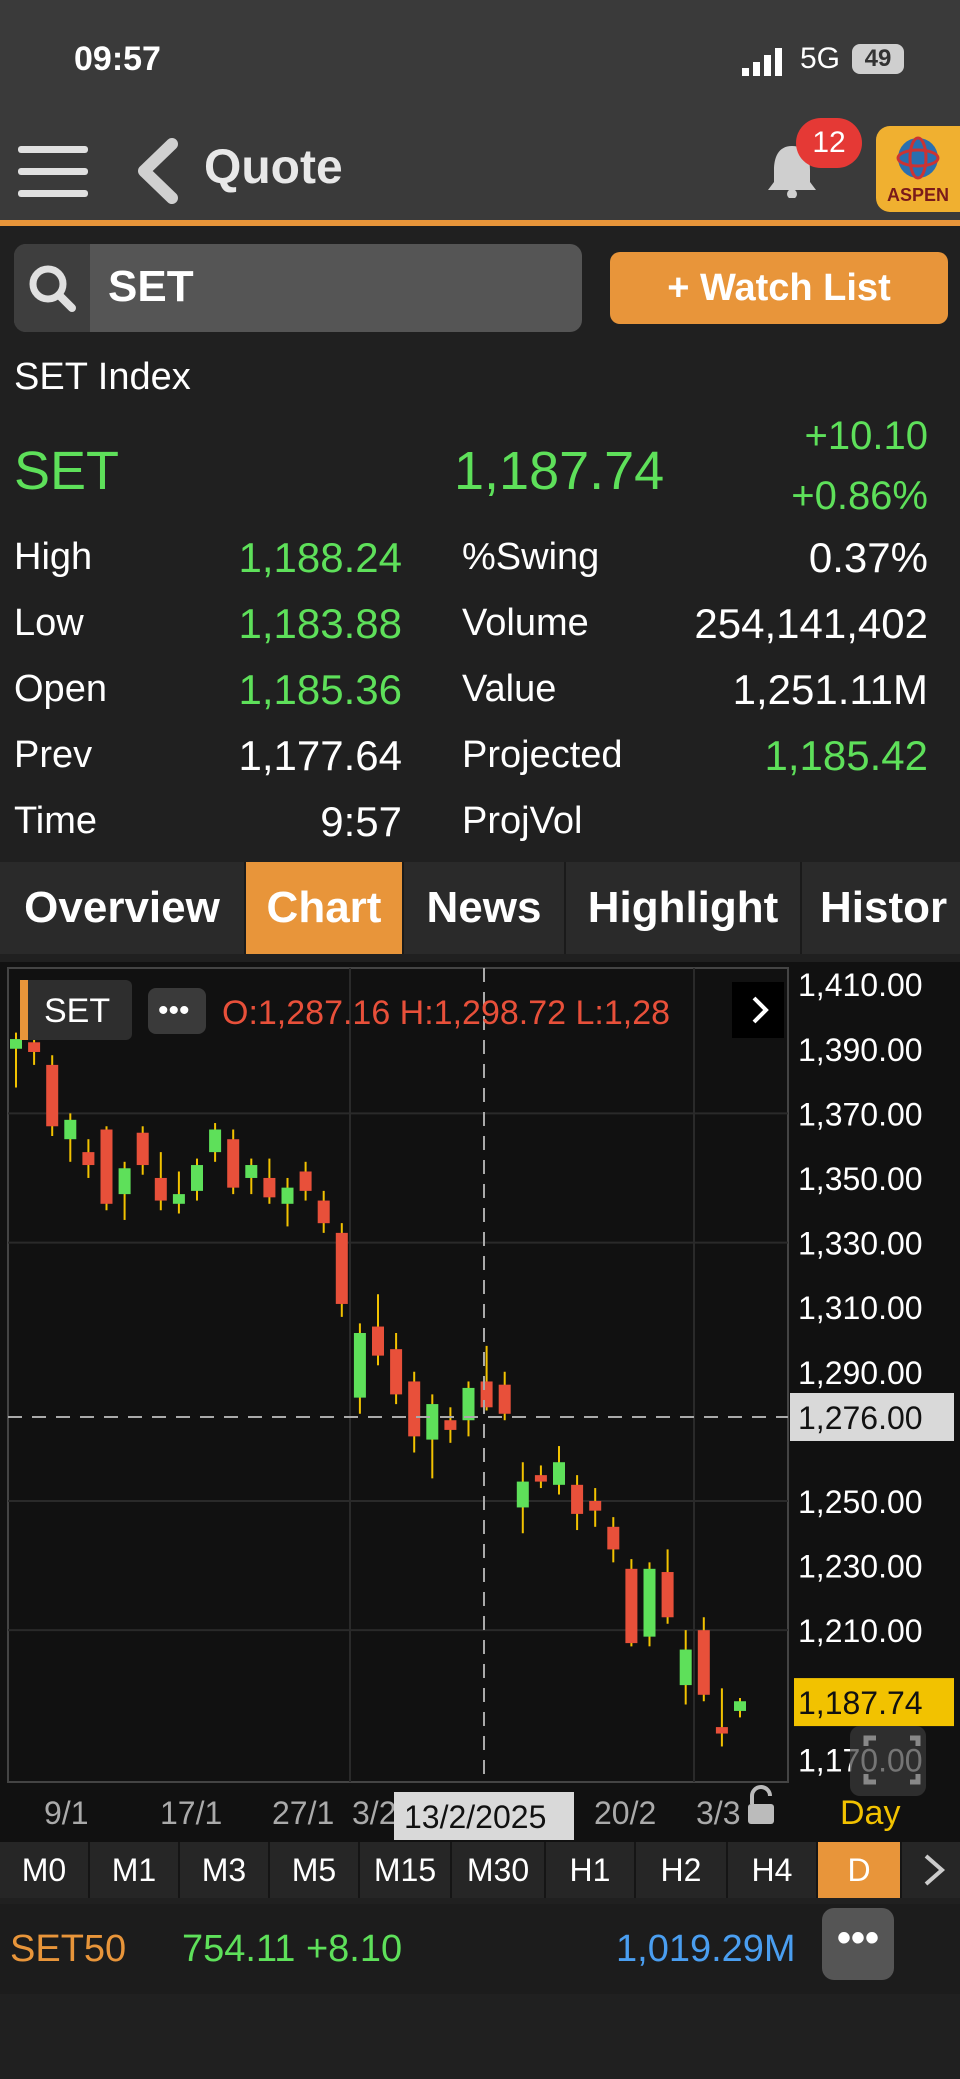 This screenshot has width=960, height=2079. What do you see at coordinates (157, 171) in the screenshot?
I see `back-icon` at bounding box center [157, 171].